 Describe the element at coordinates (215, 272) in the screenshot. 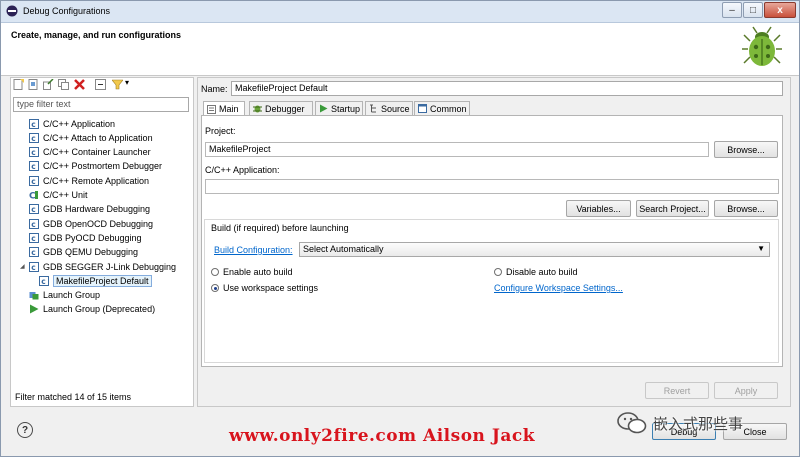

I see `radio-dot` at that location.